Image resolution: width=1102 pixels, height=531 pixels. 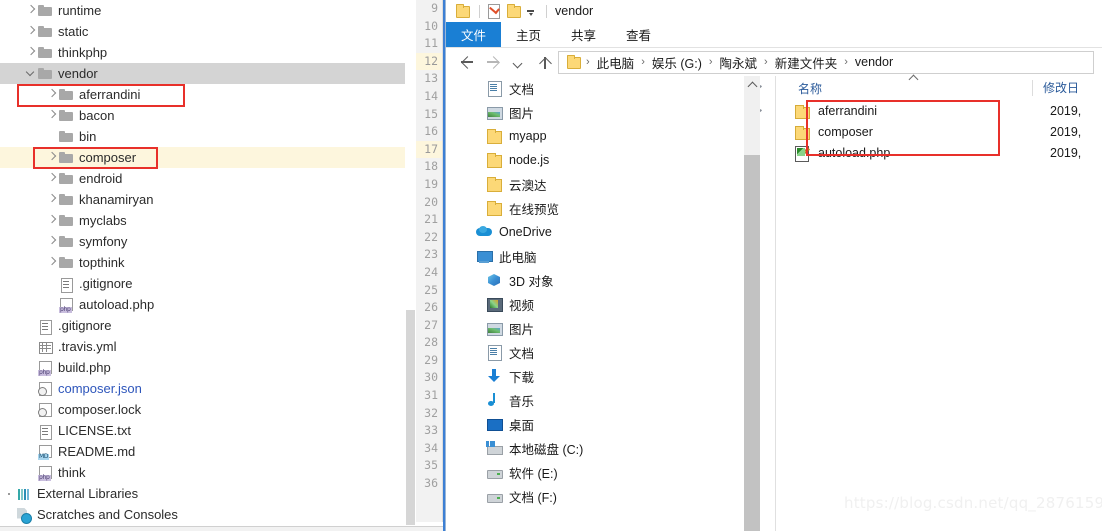 What do you see at coordinates (202, 367) in the screenshot?
I see `tree-row: build.php` at bounding box center [202, 367].